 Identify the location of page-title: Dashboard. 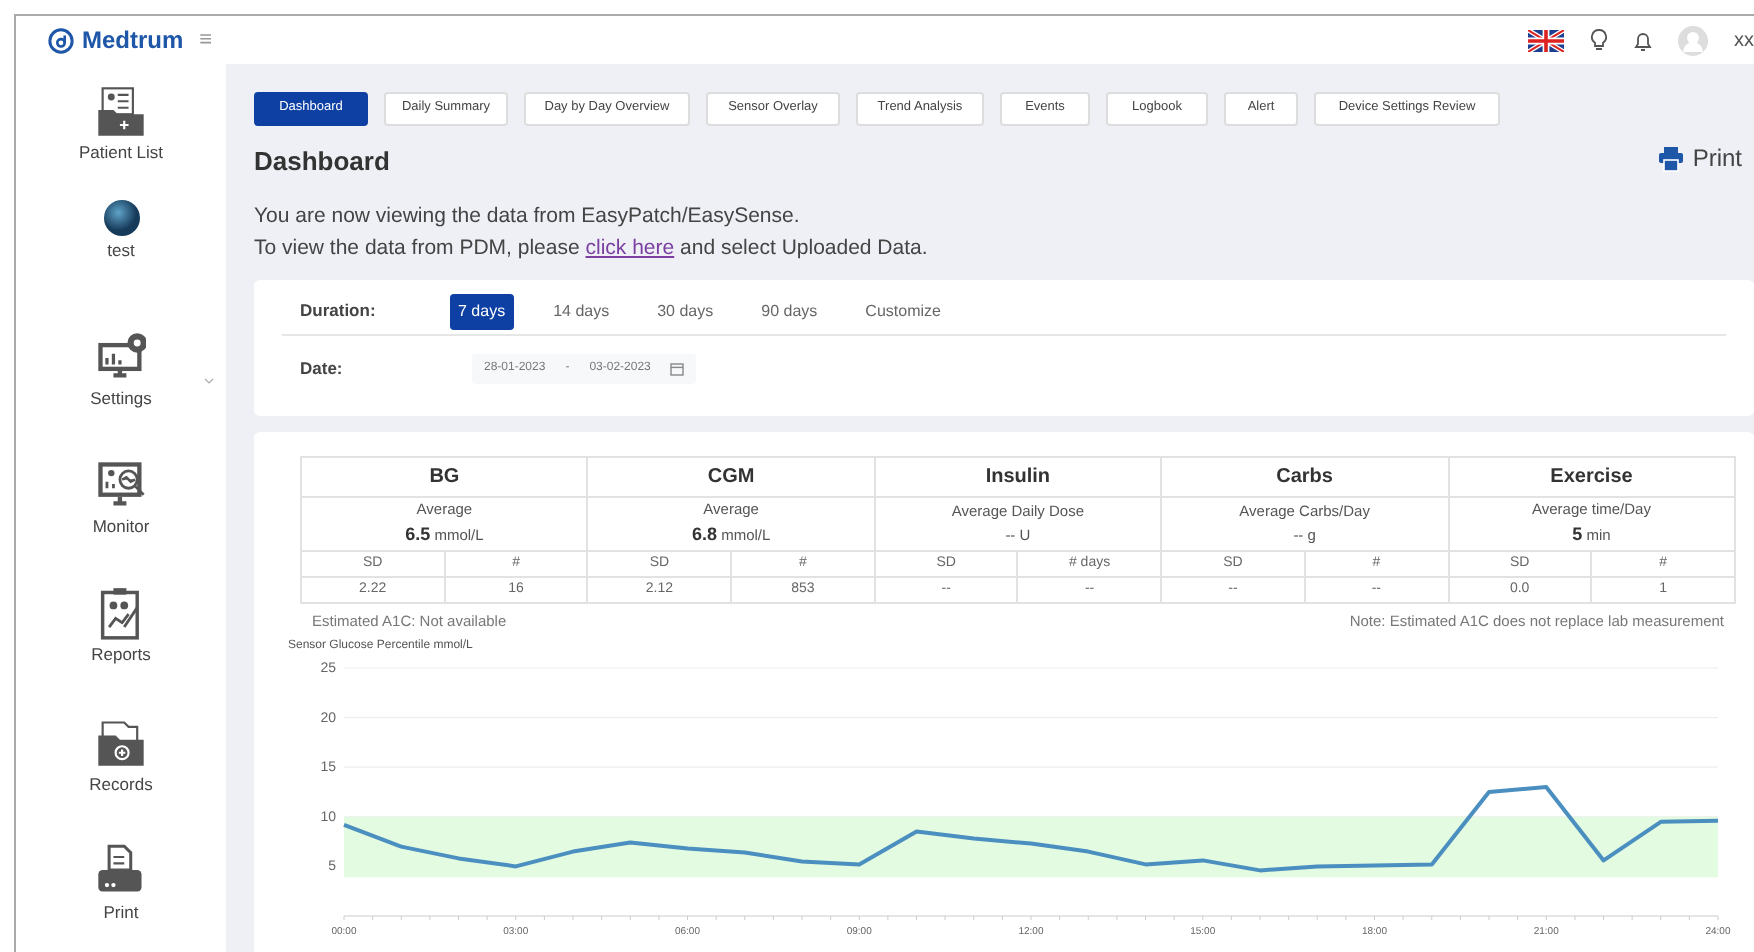
(322, 161).